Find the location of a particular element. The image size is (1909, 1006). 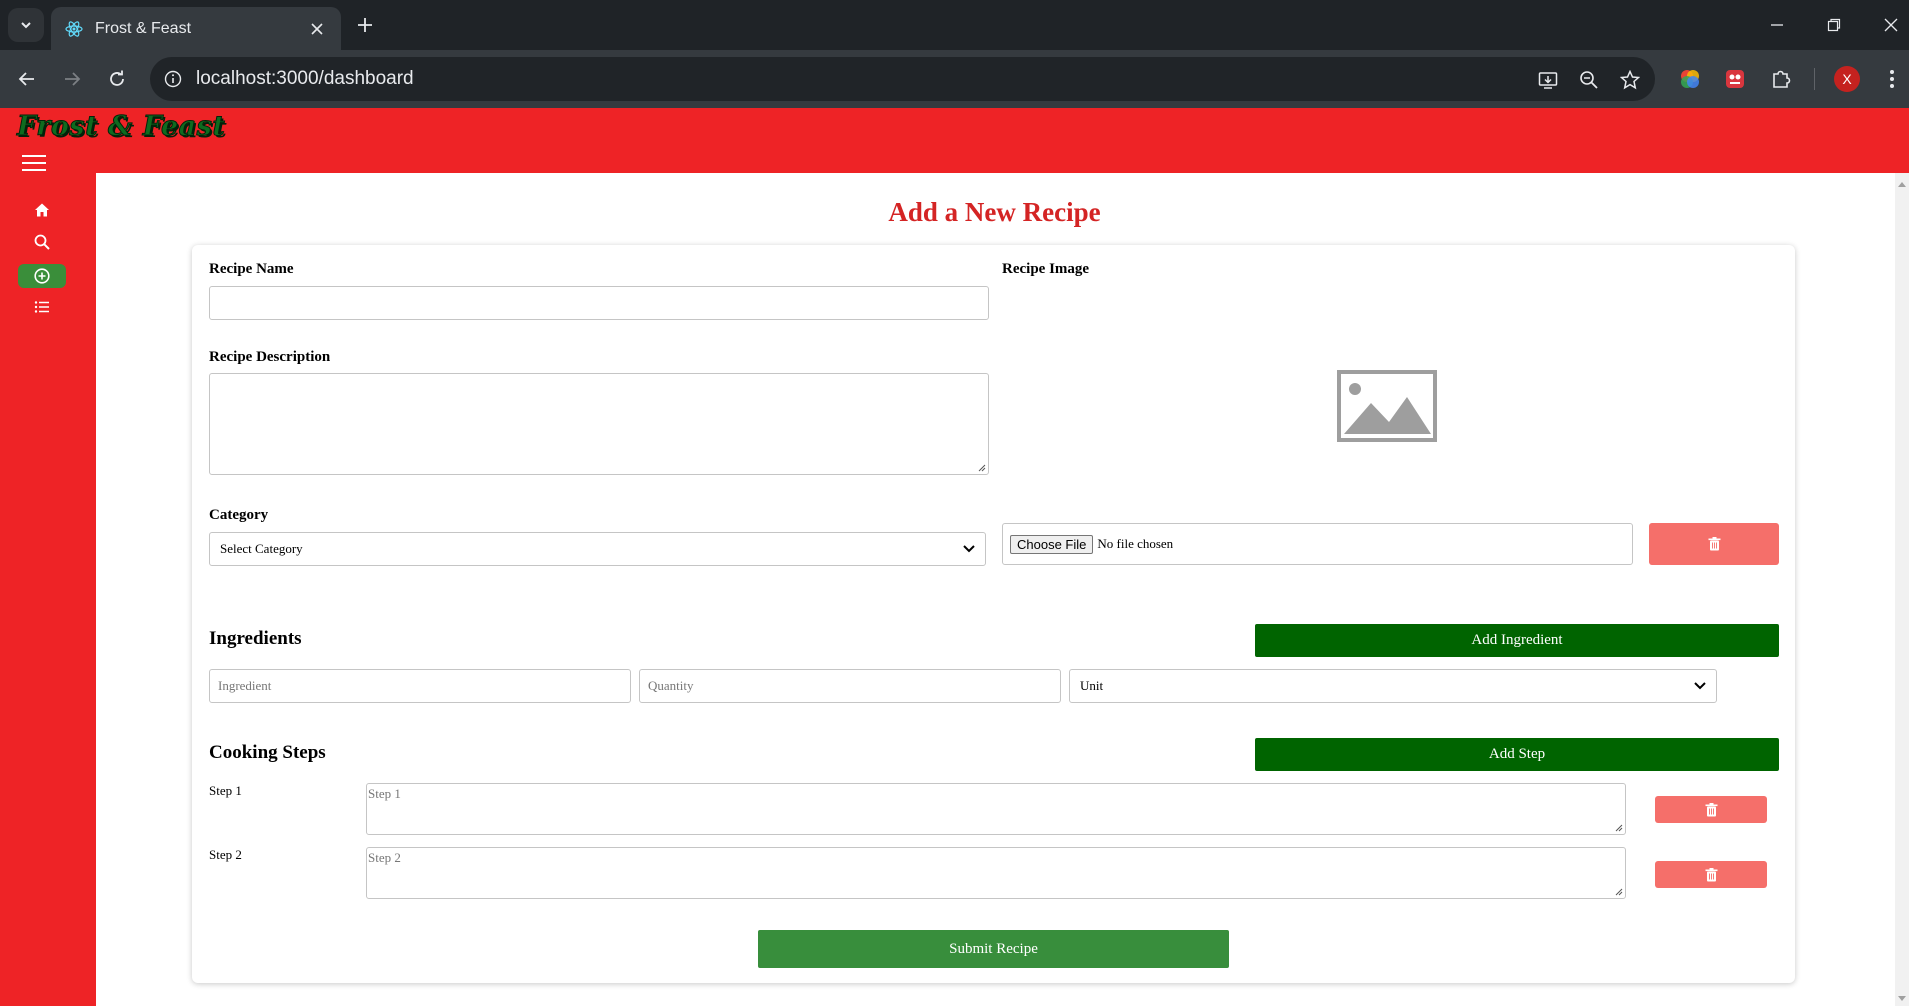

category-label: Category is located at coordinates (239, 515).